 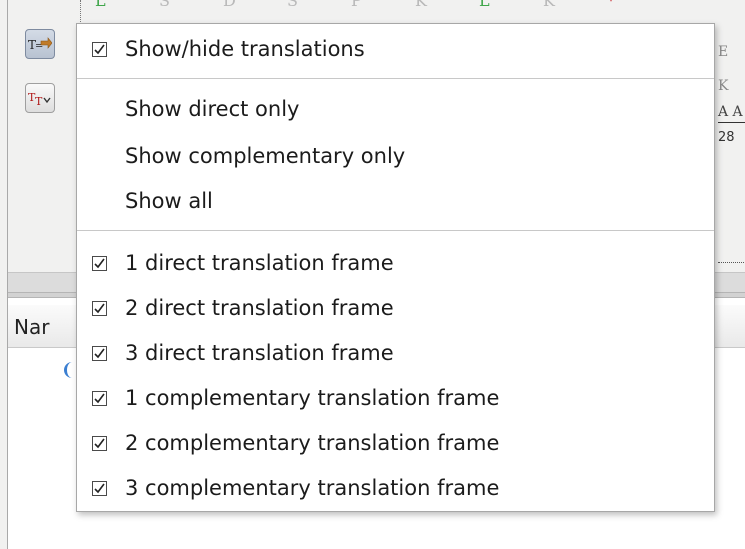 I want to click on svg-text: T, so click(x=39, y=101).